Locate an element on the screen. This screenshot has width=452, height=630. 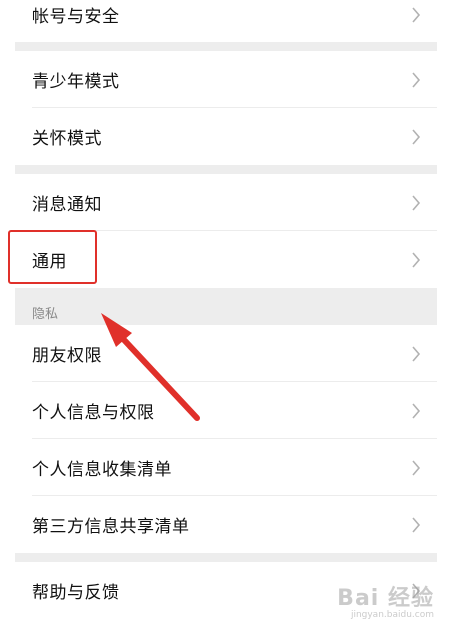
watermark-sub: jingyan.baidu.com is located at coordinates (392, 615).